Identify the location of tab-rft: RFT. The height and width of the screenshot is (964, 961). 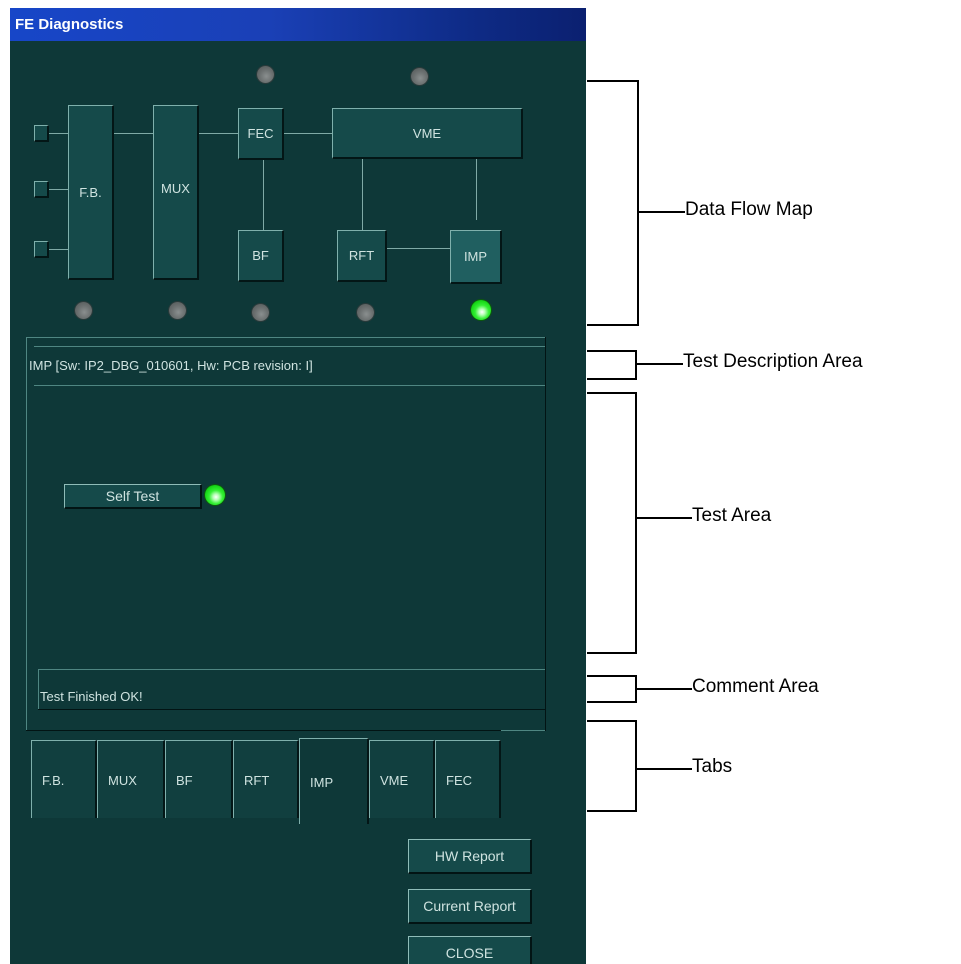
(266, 779).